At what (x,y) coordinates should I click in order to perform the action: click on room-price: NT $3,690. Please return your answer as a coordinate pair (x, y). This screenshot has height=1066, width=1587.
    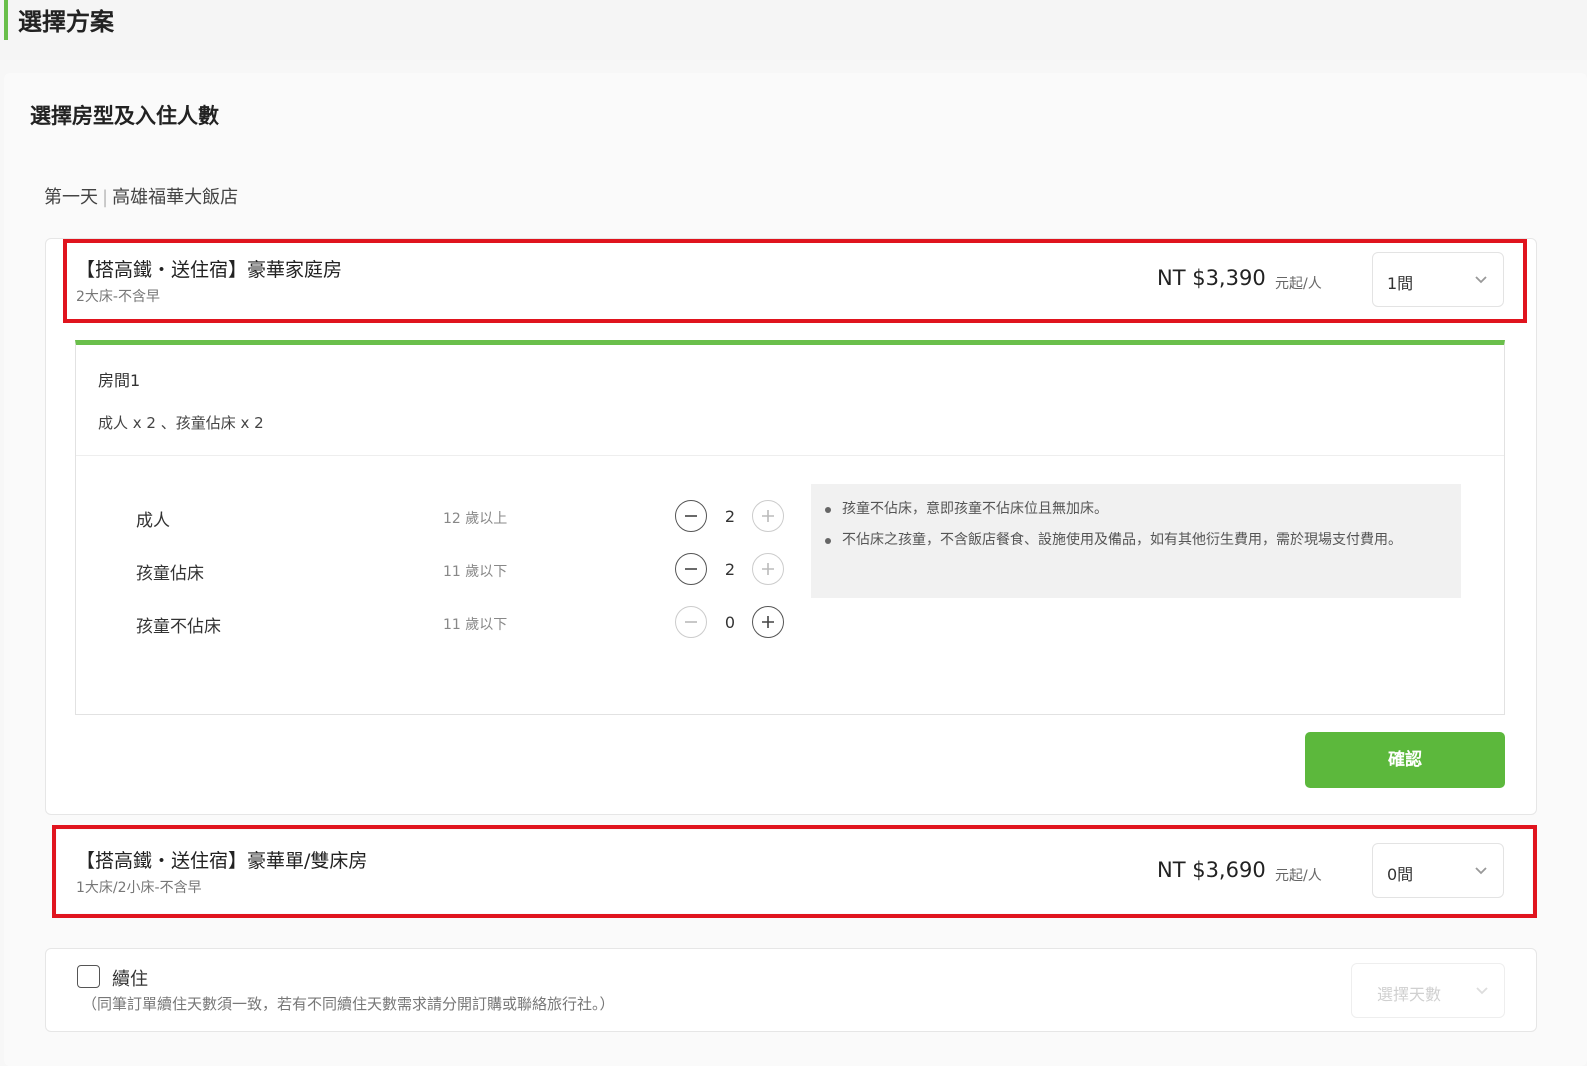
    Looking at the image, I should click on (1211, 870).